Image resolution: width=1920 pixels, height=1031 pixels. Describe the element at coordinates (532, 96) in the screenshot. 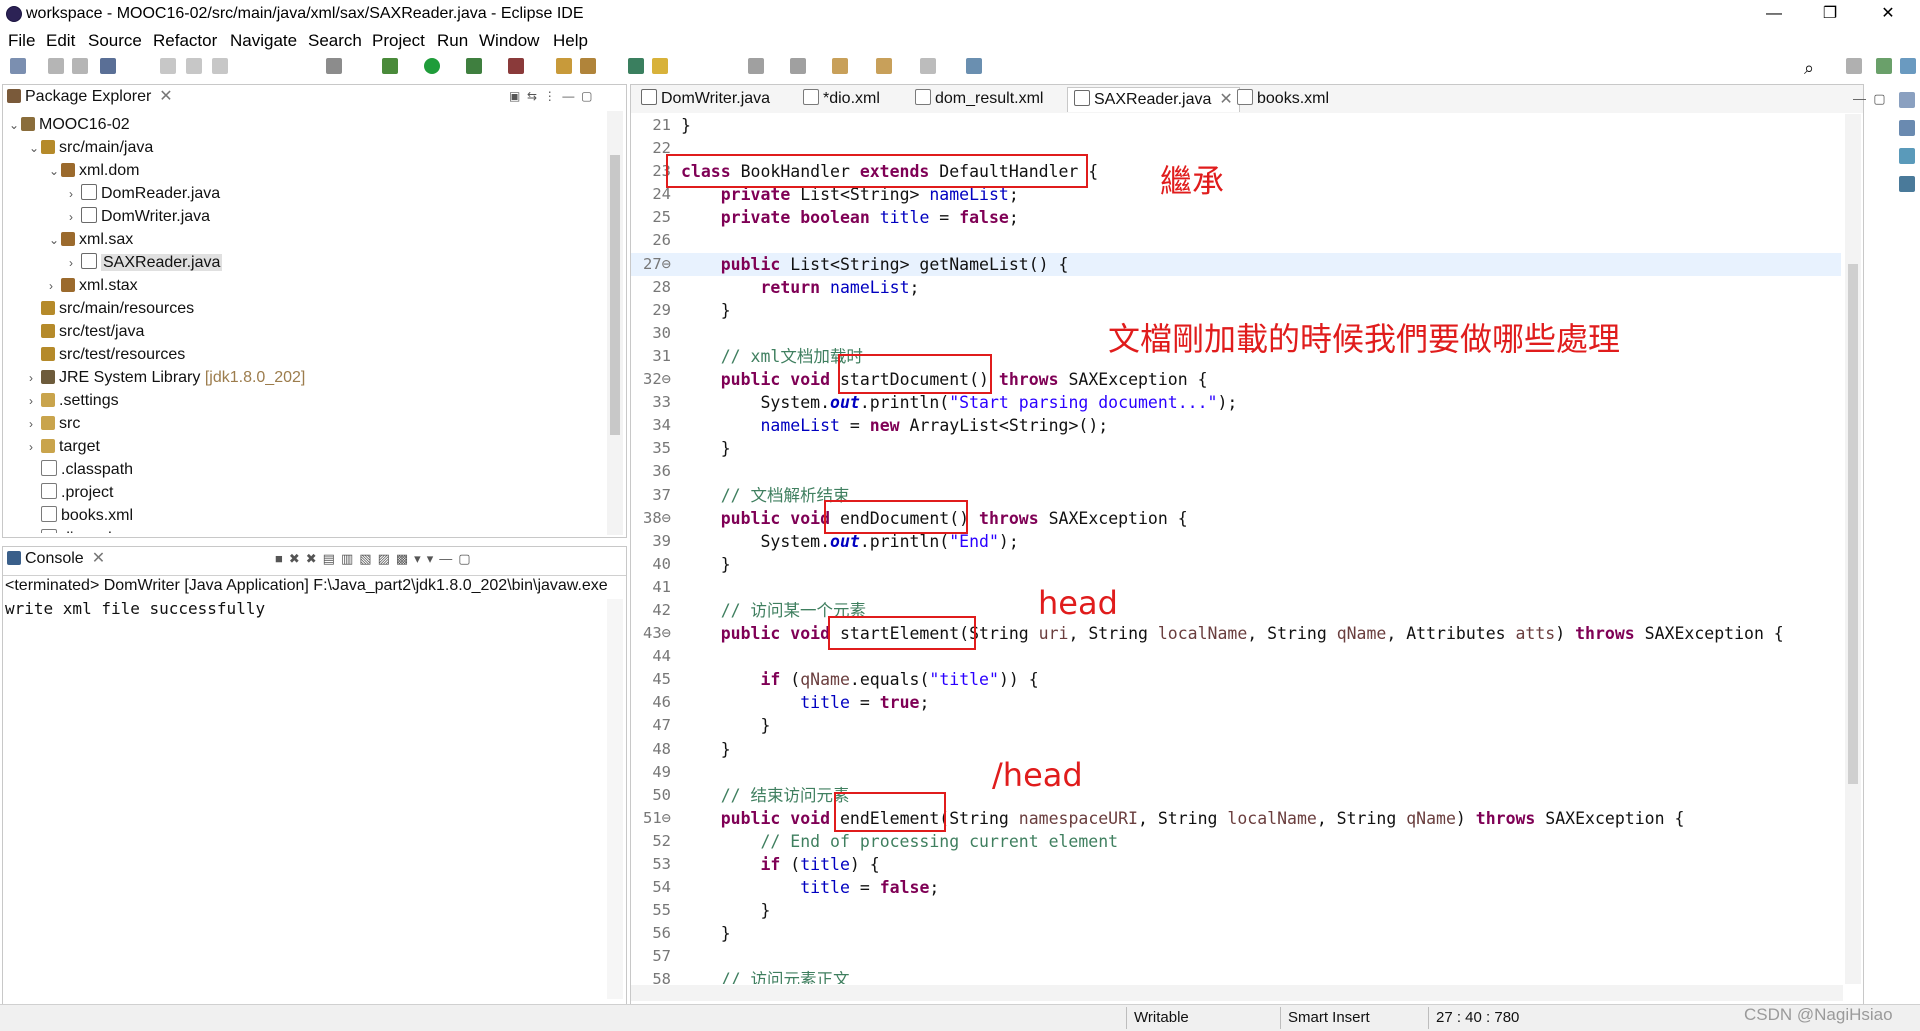

I see `link-editor-icon: ⇆` at that location.